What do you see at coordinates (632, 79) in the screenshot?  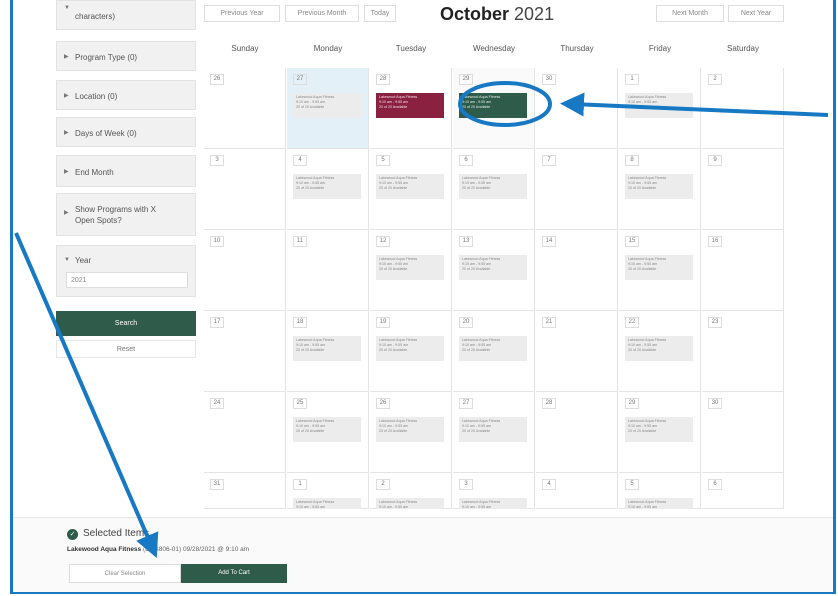 I see `day-number: 1` at bounding box center [632, 79].